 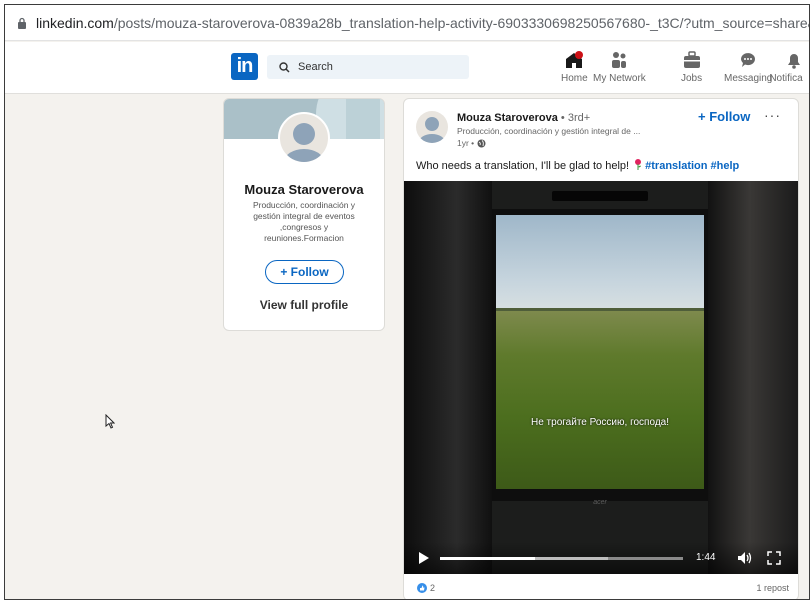 What do you see at coordinates (691, 59) in the screenshot?
I see `briefcase-icon` at bounding box center [691, 59].